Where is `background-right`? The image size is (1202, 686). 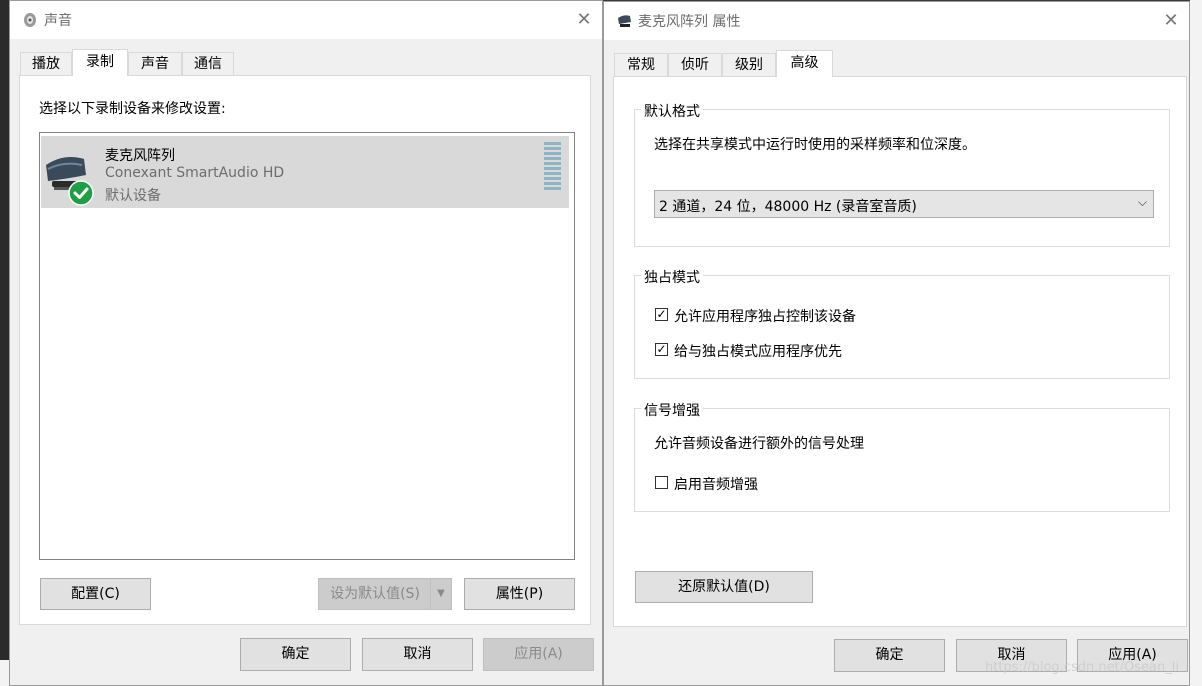
background-right is located at coordinates (1196, 343).